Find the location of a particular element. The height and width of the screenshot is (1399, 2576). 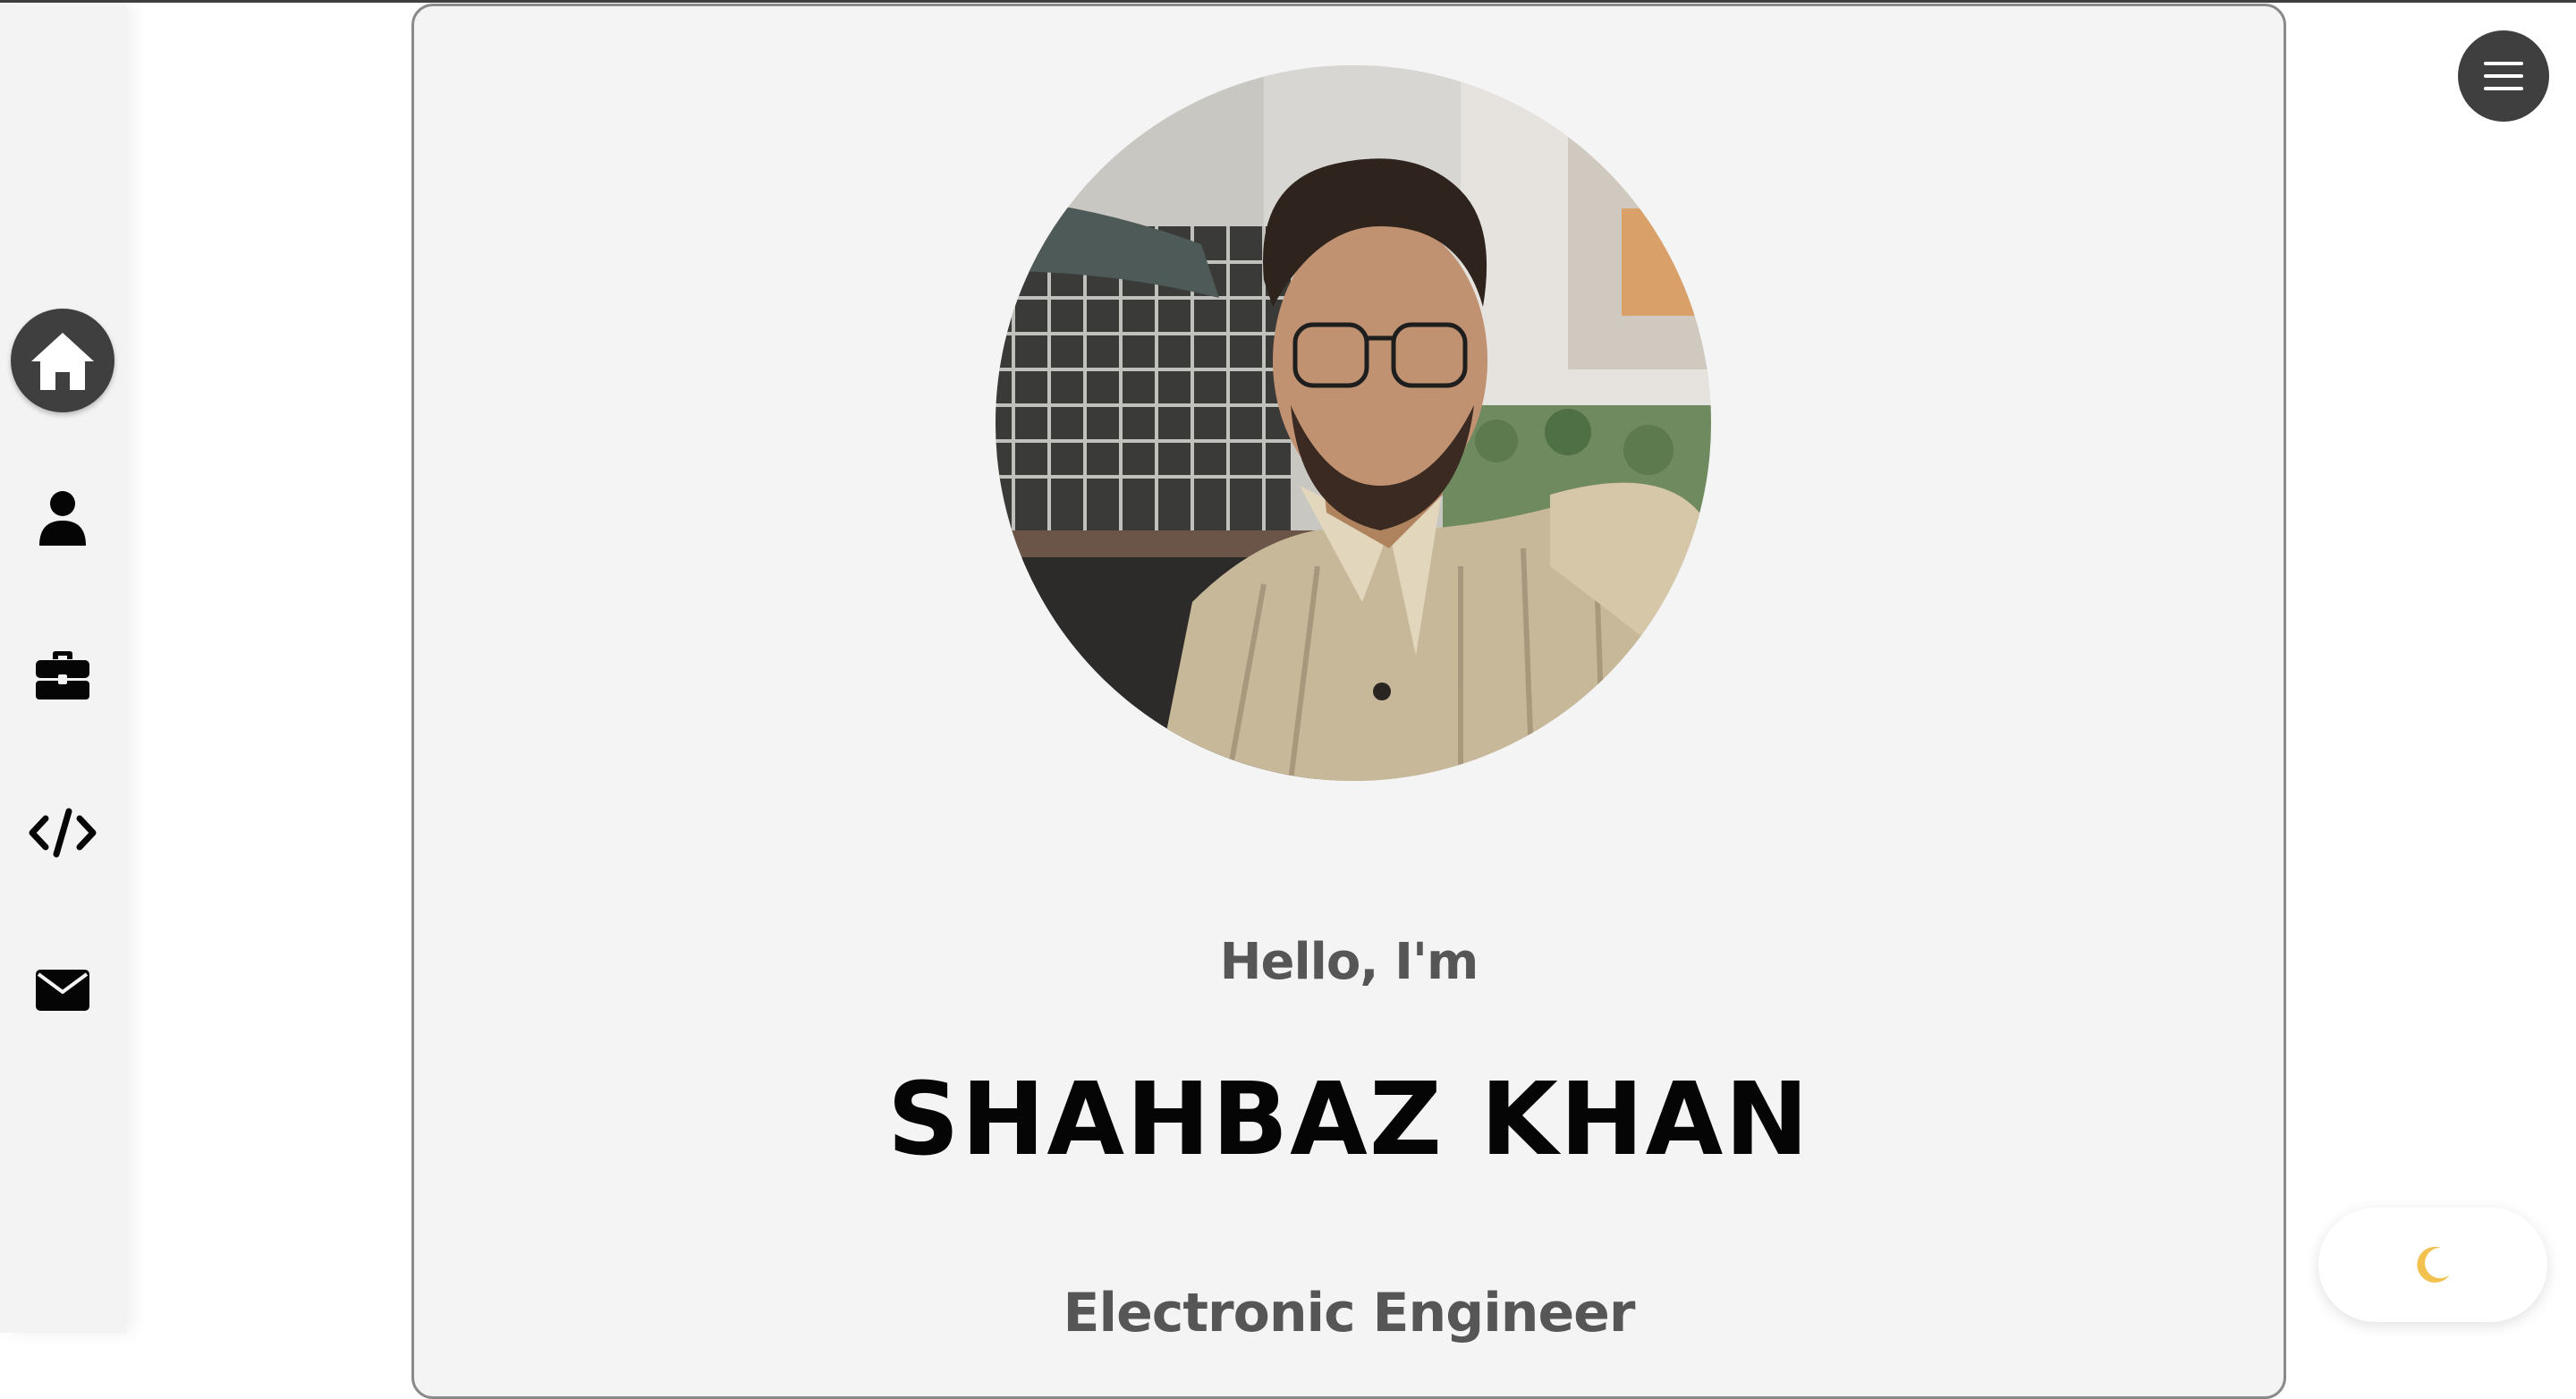

top-border is located at coordinates (1288, 1).